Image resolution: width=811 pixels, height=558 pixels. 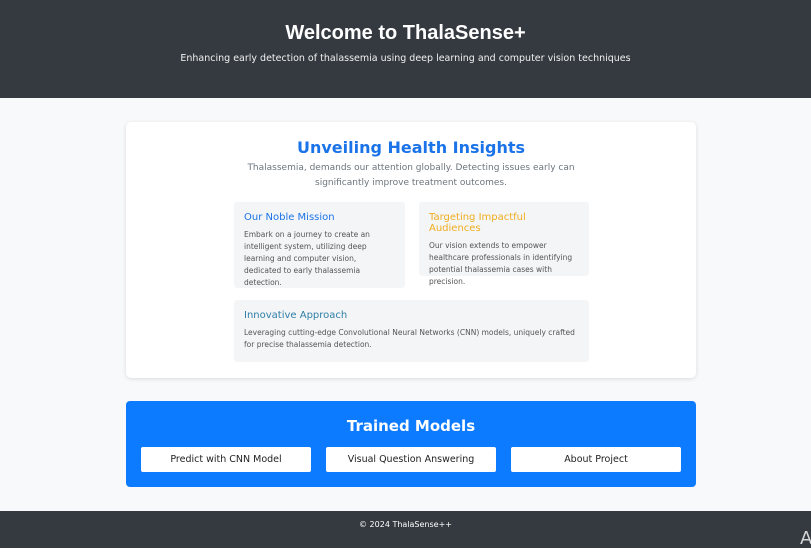 What do you see at coordinates (805, 538) in the screenshot?
I see `corner-glyph: A` at bounding box center [805, 538].